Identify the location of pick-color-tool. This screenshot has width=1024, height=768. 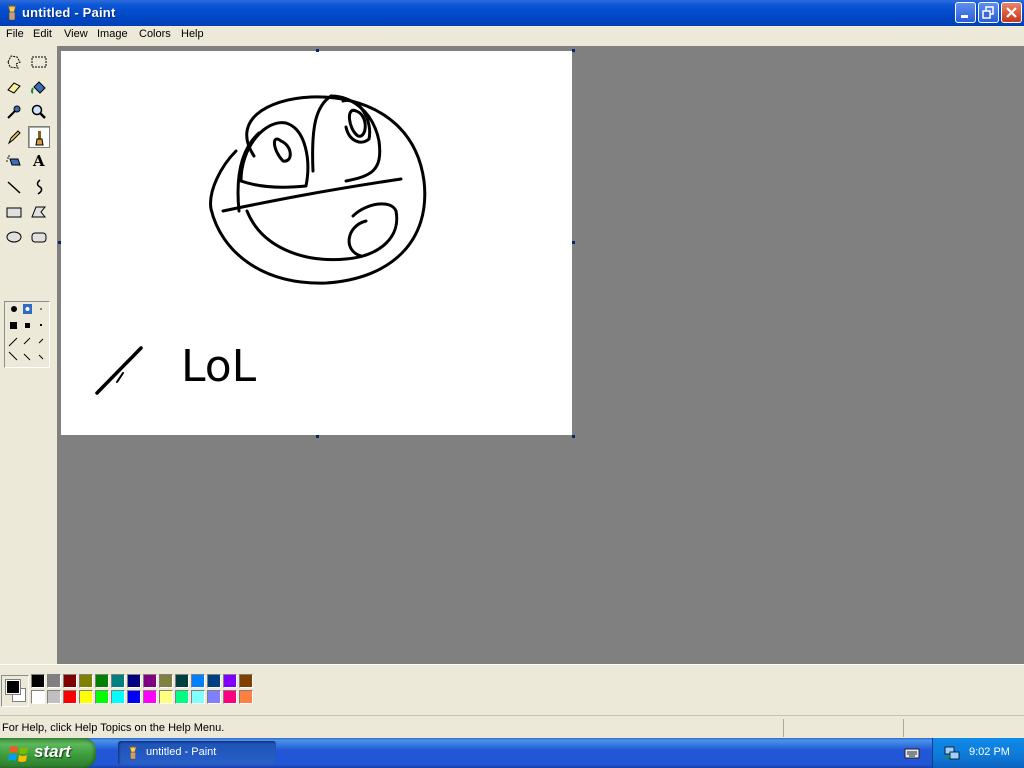
(14, 112).